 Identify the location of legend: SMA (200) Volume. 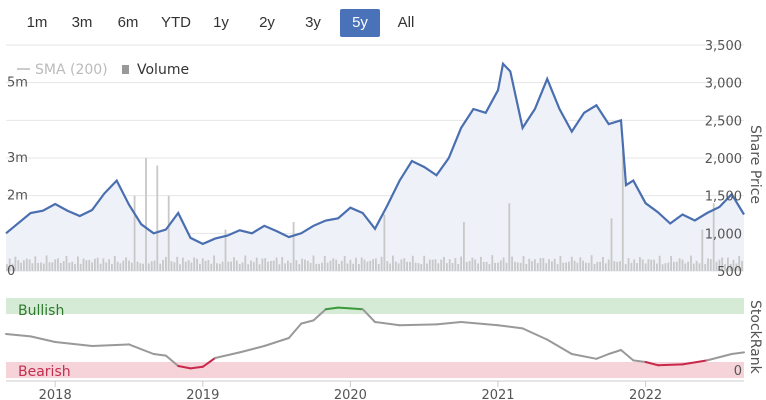
(103, 70).